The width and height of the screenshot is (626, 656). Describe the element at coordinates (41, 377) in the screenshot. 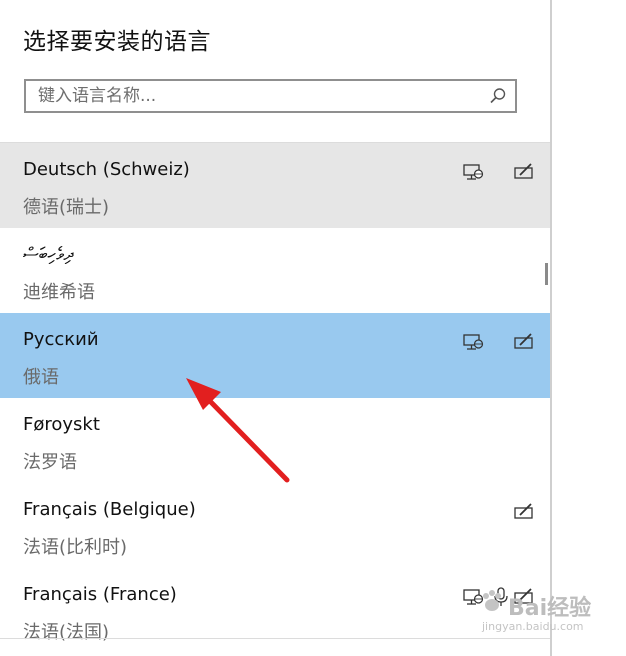

I see `language-native-name: 俄语` at that location.